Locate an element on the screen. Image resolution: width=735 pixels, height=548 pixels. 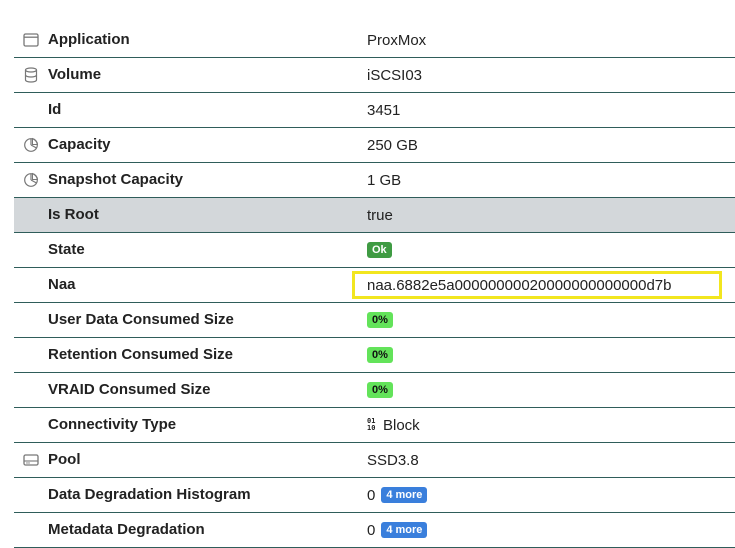
table-row: Connectivity Type 01 10 Block is located at coordinates (374, 425).